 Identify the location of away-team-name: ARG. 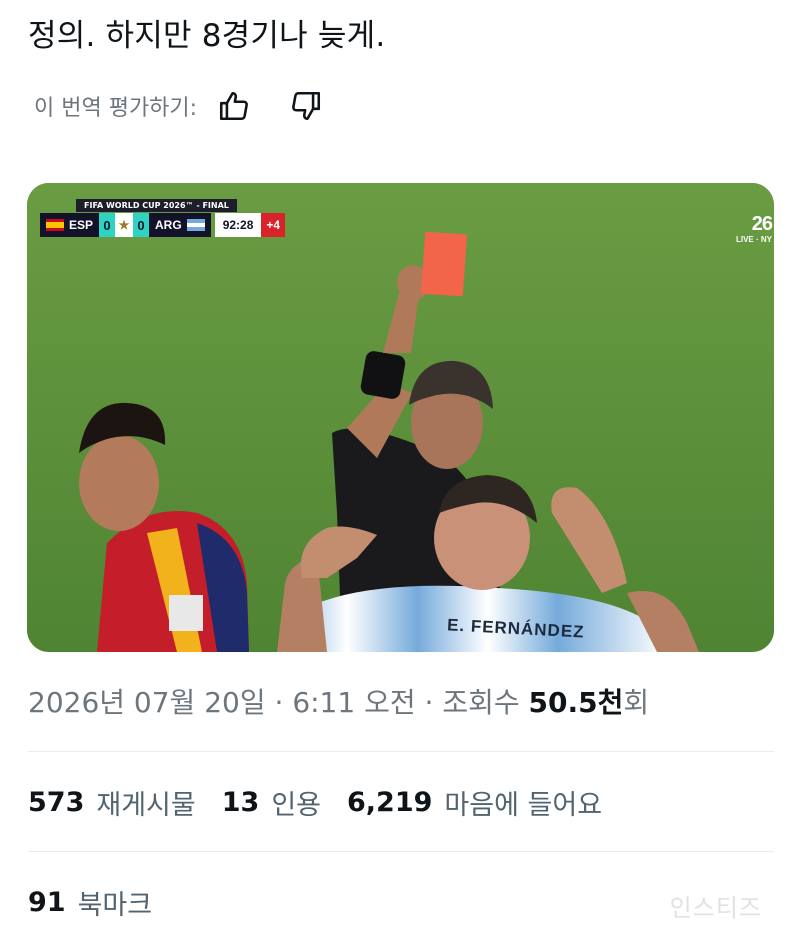
(168, 225).